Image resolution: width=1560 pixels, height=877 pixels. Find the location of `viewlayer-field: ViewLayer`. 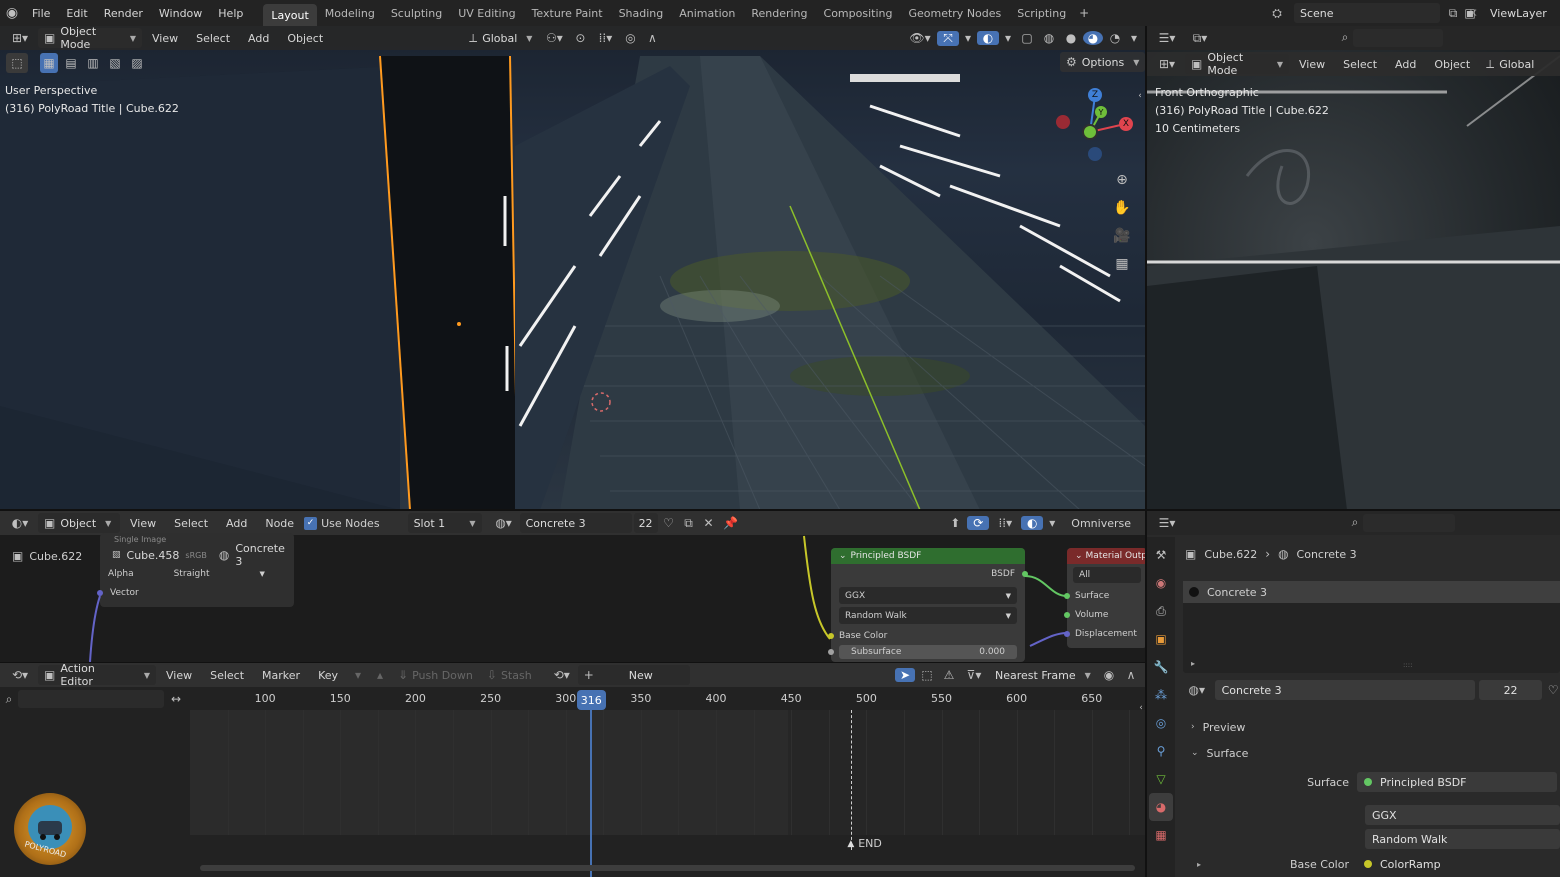

viewlayer-field: ViewLayer is located at coordinates (1522, 13).